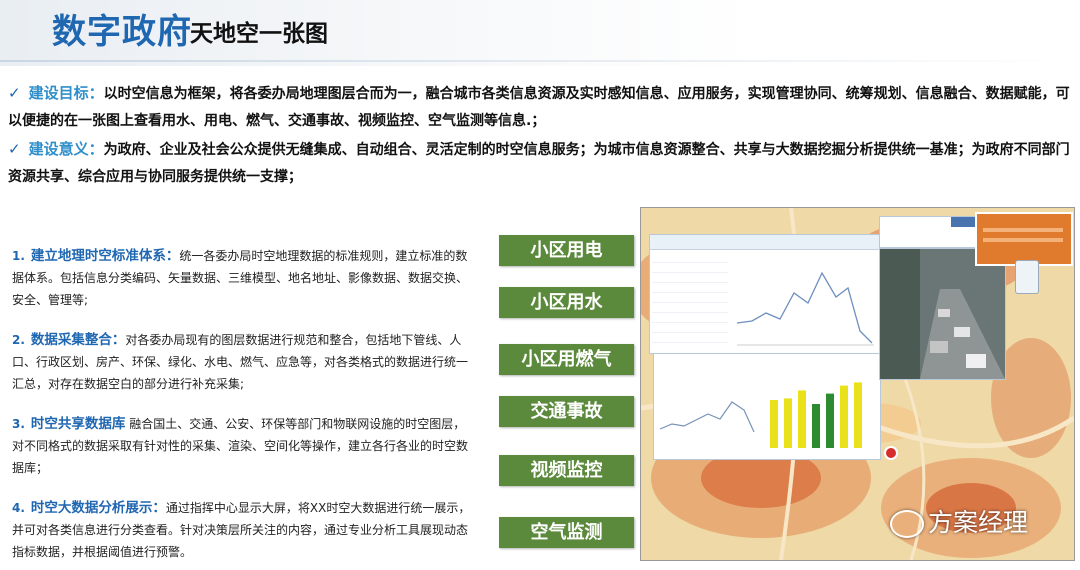  What do you see at coordinates (122, 32) in the screenshot?
I see `page-title: 数字政府` at bounding box center [122, 32].